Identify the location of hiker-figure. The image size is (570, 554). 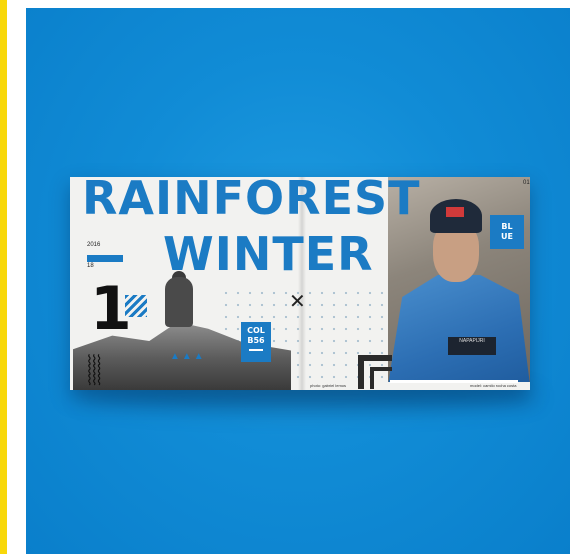
(179, 302).